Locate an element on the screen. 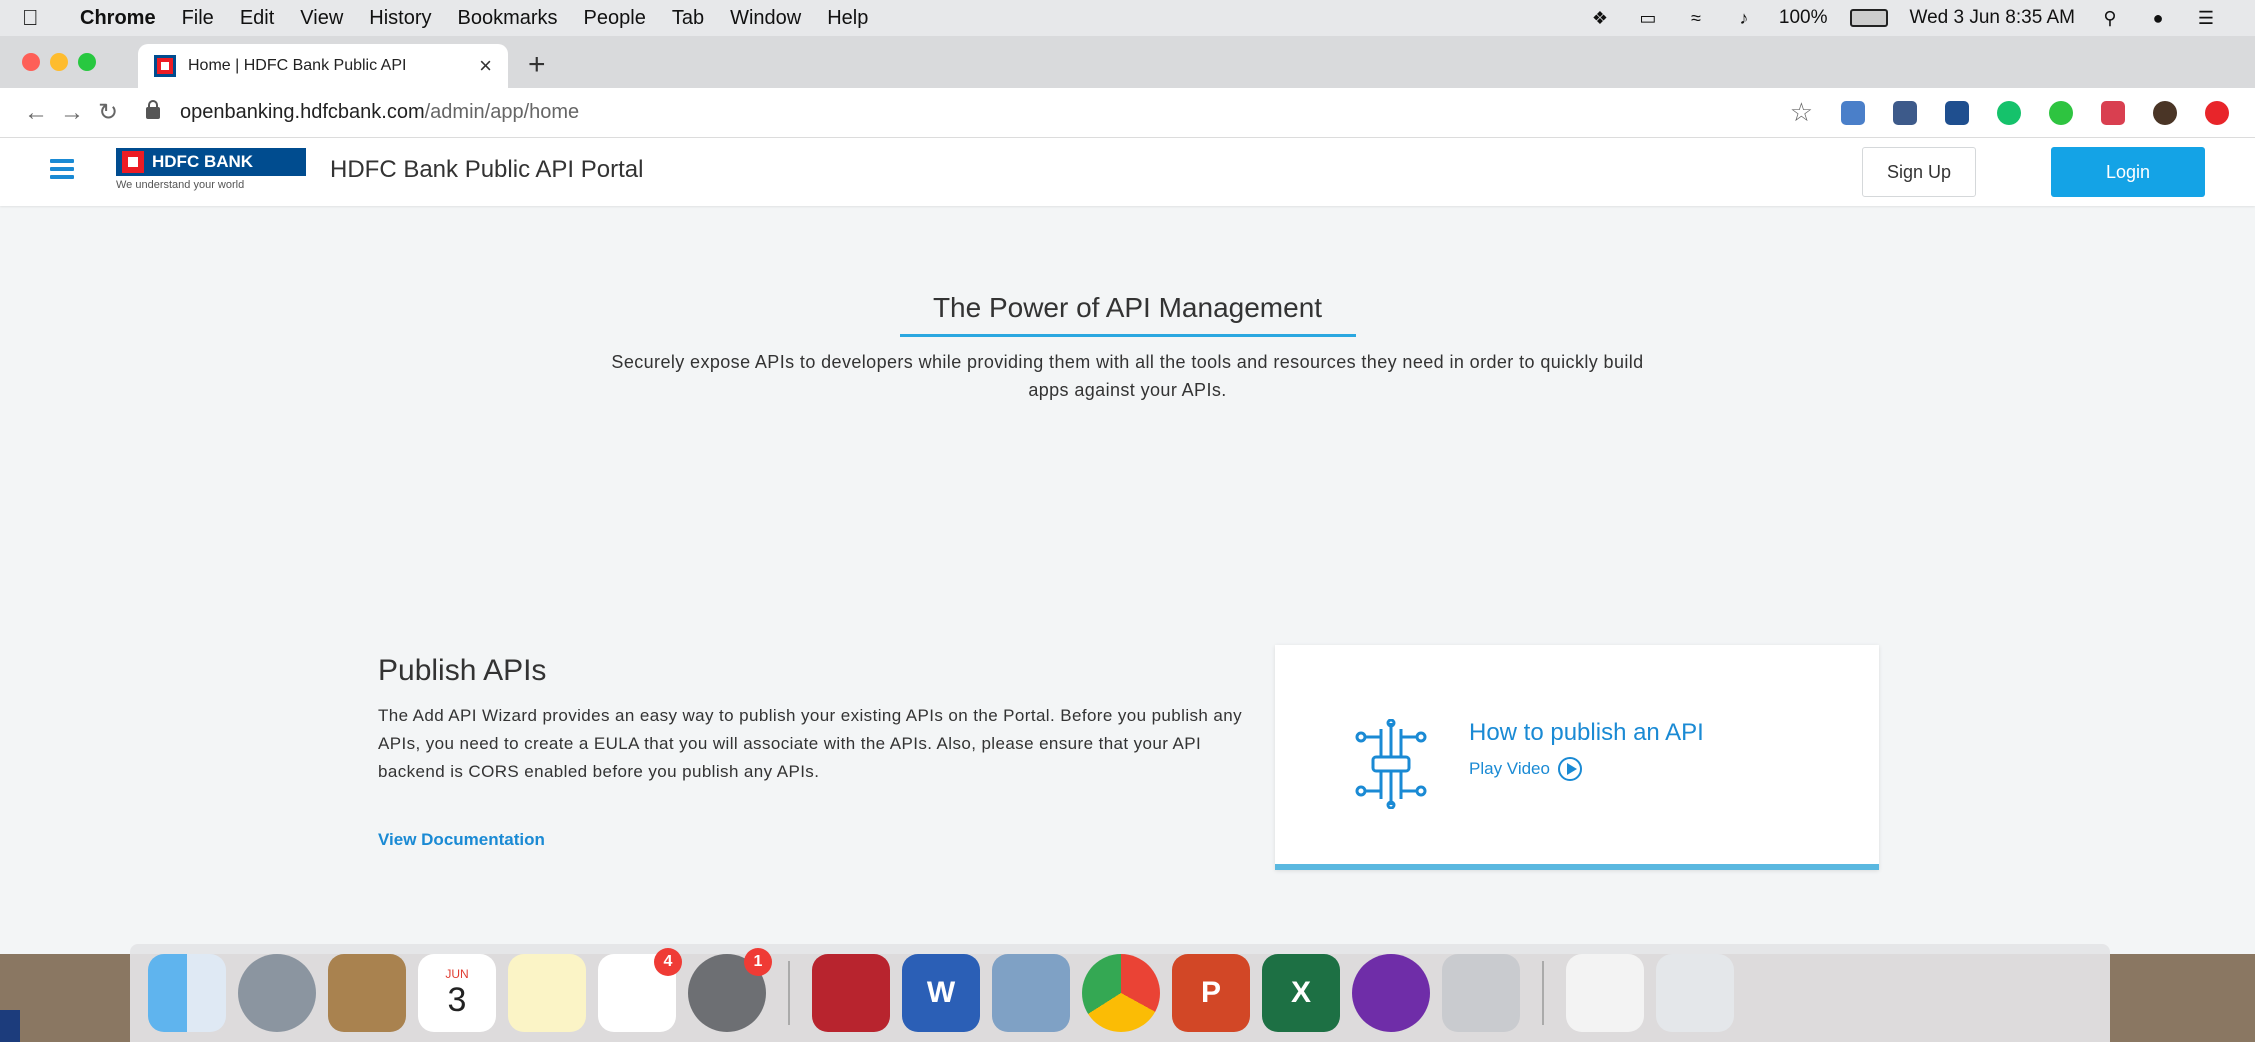  tab-close-icon: × is located at coordinates (485, 66).